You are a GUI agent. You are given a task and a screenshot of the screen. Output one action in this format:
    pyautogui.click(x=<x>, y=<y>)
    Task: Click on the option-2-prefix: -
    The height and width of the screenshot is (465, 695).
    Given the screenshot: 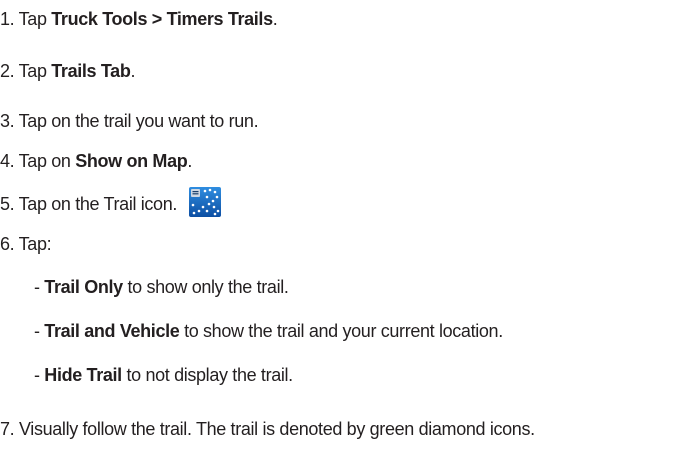 What is the action you would take?
    pyautogui.click(x=39, y=331)
    